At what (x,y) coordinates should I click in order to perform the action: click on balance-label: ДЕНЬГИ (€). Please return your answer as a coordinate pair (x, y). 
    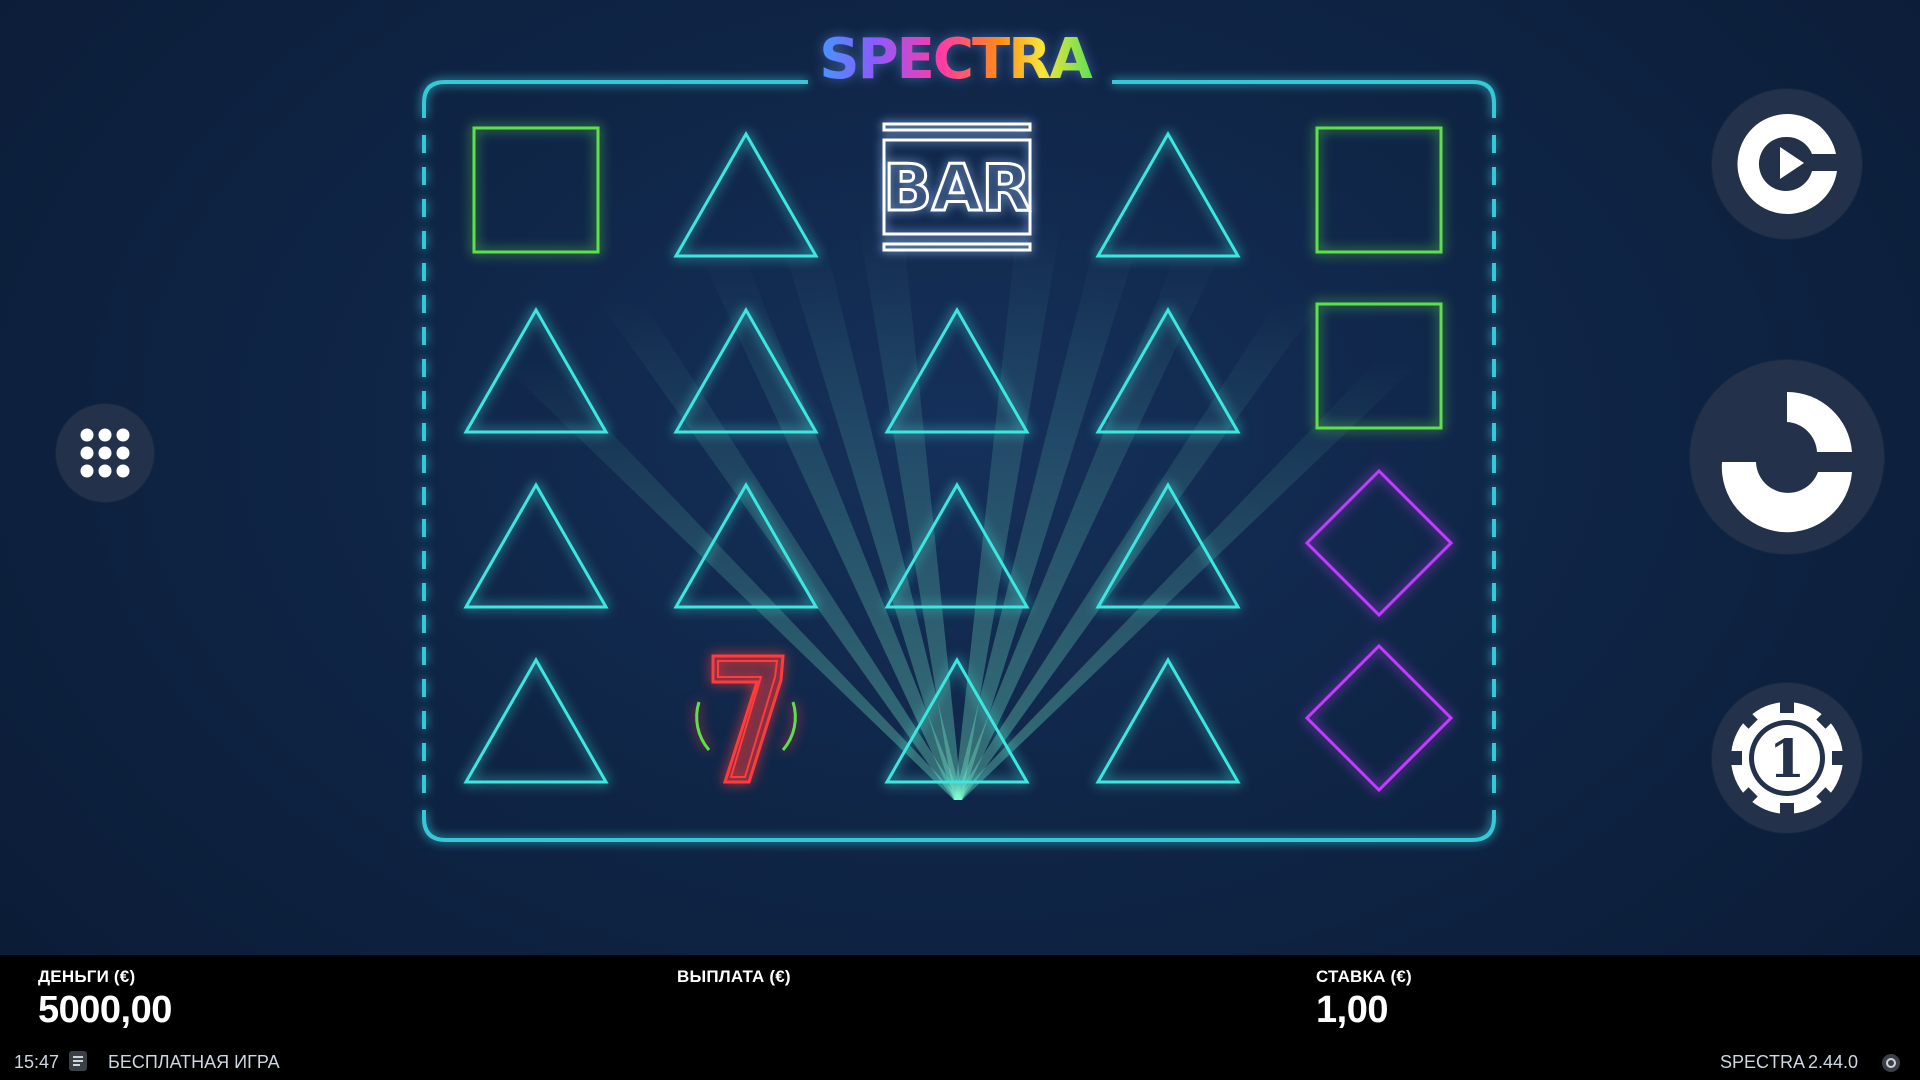
    Looking at the image, I should click on (87, 976).